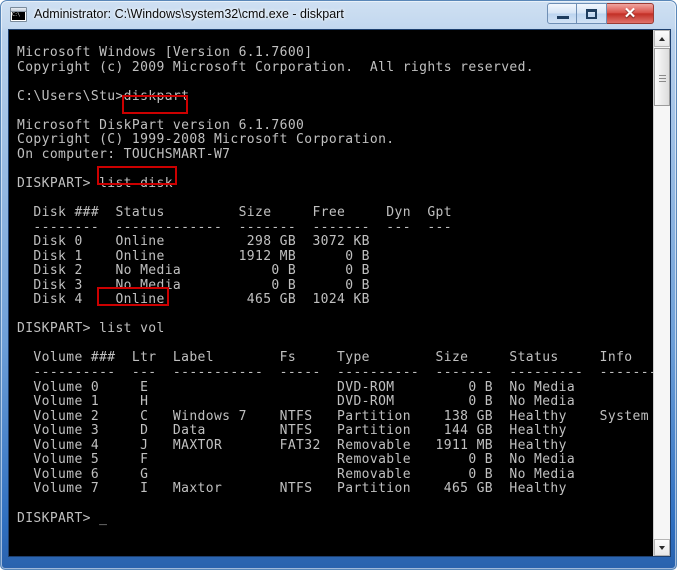 This screenshot has height=570, width=677. I want to click on scrollbar-thumb, so click(662, 77).